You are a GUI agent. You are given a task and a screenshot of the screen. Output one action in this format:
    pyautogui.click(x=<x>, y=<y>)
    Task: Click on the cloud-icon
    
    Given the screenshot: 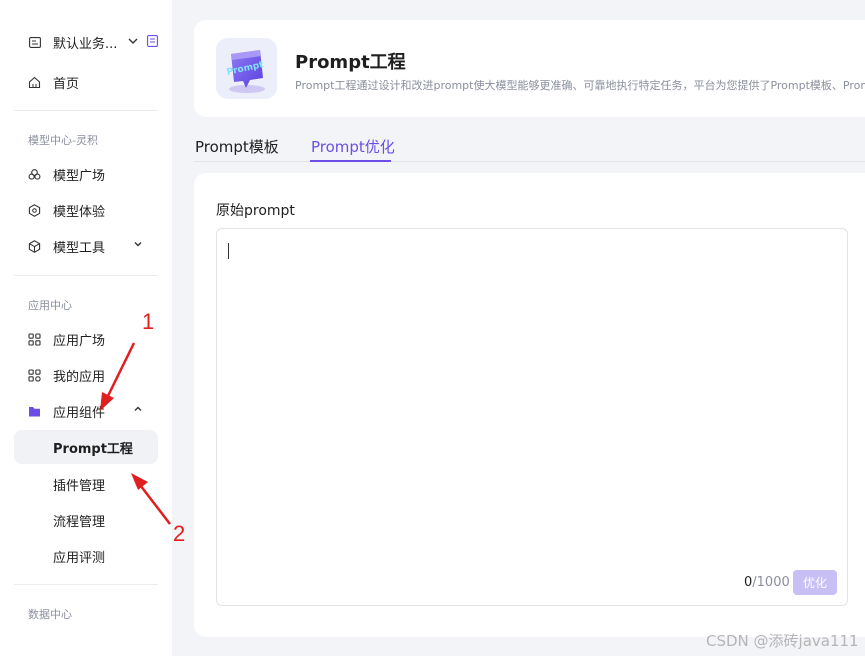 What is the action you would take?
    pyautogui.click(x=34, y=174)
    